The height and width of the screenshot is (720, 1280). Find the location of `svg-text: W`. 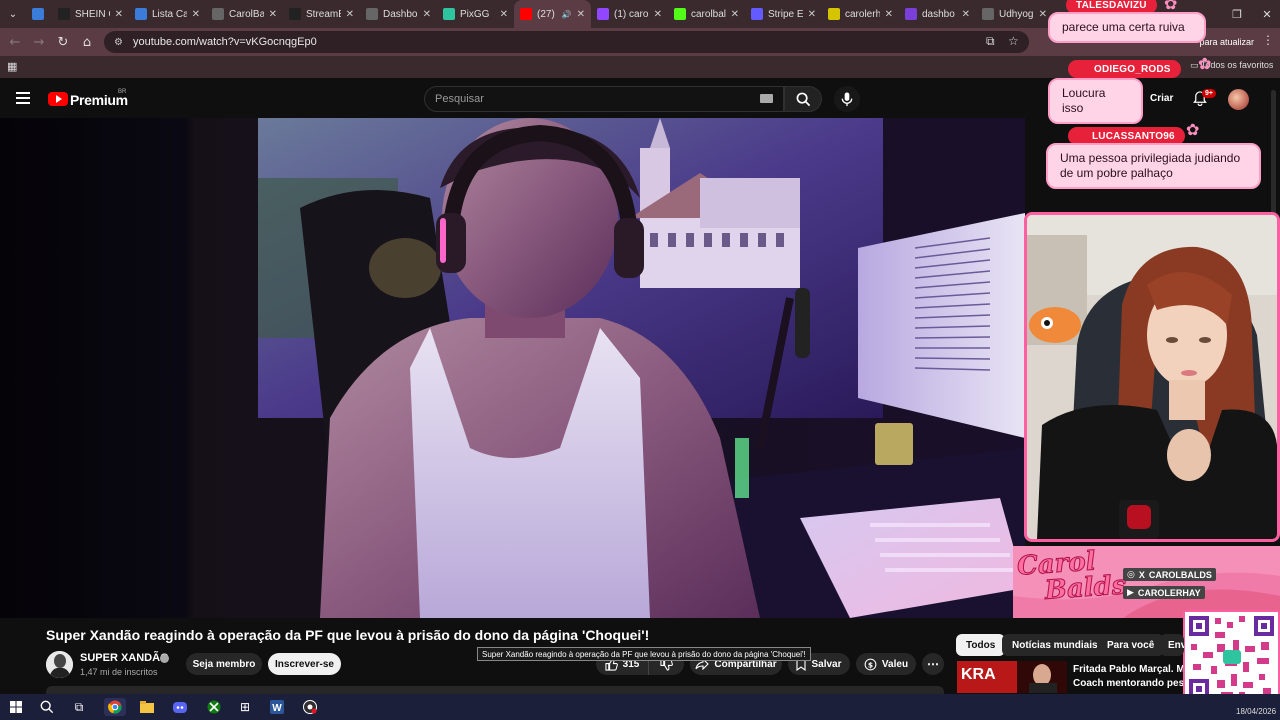

svg-text: W is located at coordinates (277, 708).